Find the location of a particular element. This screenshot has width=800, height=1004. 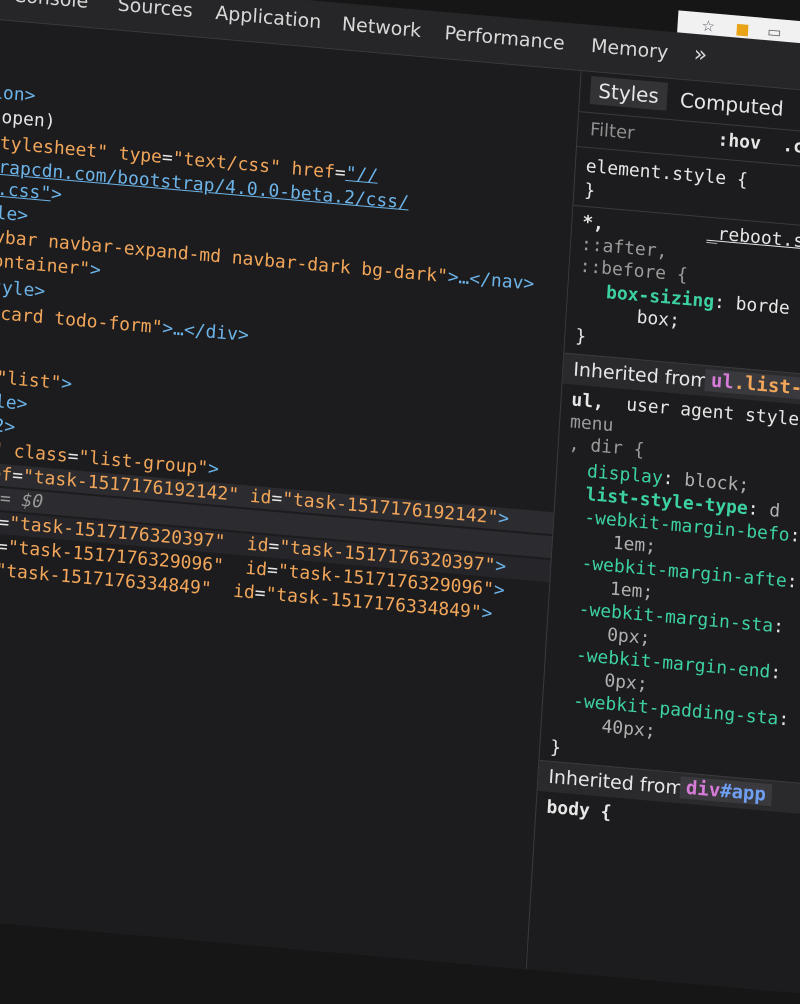

cast-icon: ▭ is located at coordinates (774, 31).